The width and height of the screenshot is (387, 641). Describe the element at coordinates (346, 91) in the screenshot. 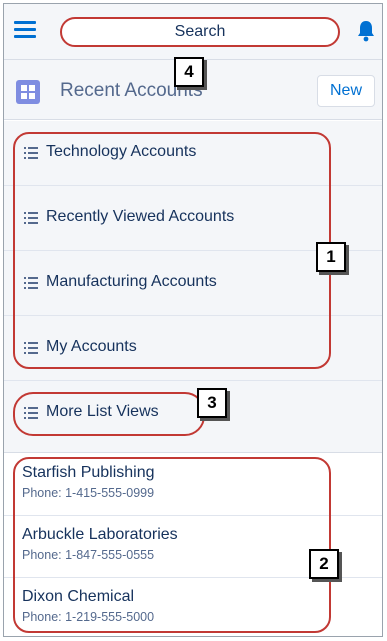

I see `new-button: New` at that location.